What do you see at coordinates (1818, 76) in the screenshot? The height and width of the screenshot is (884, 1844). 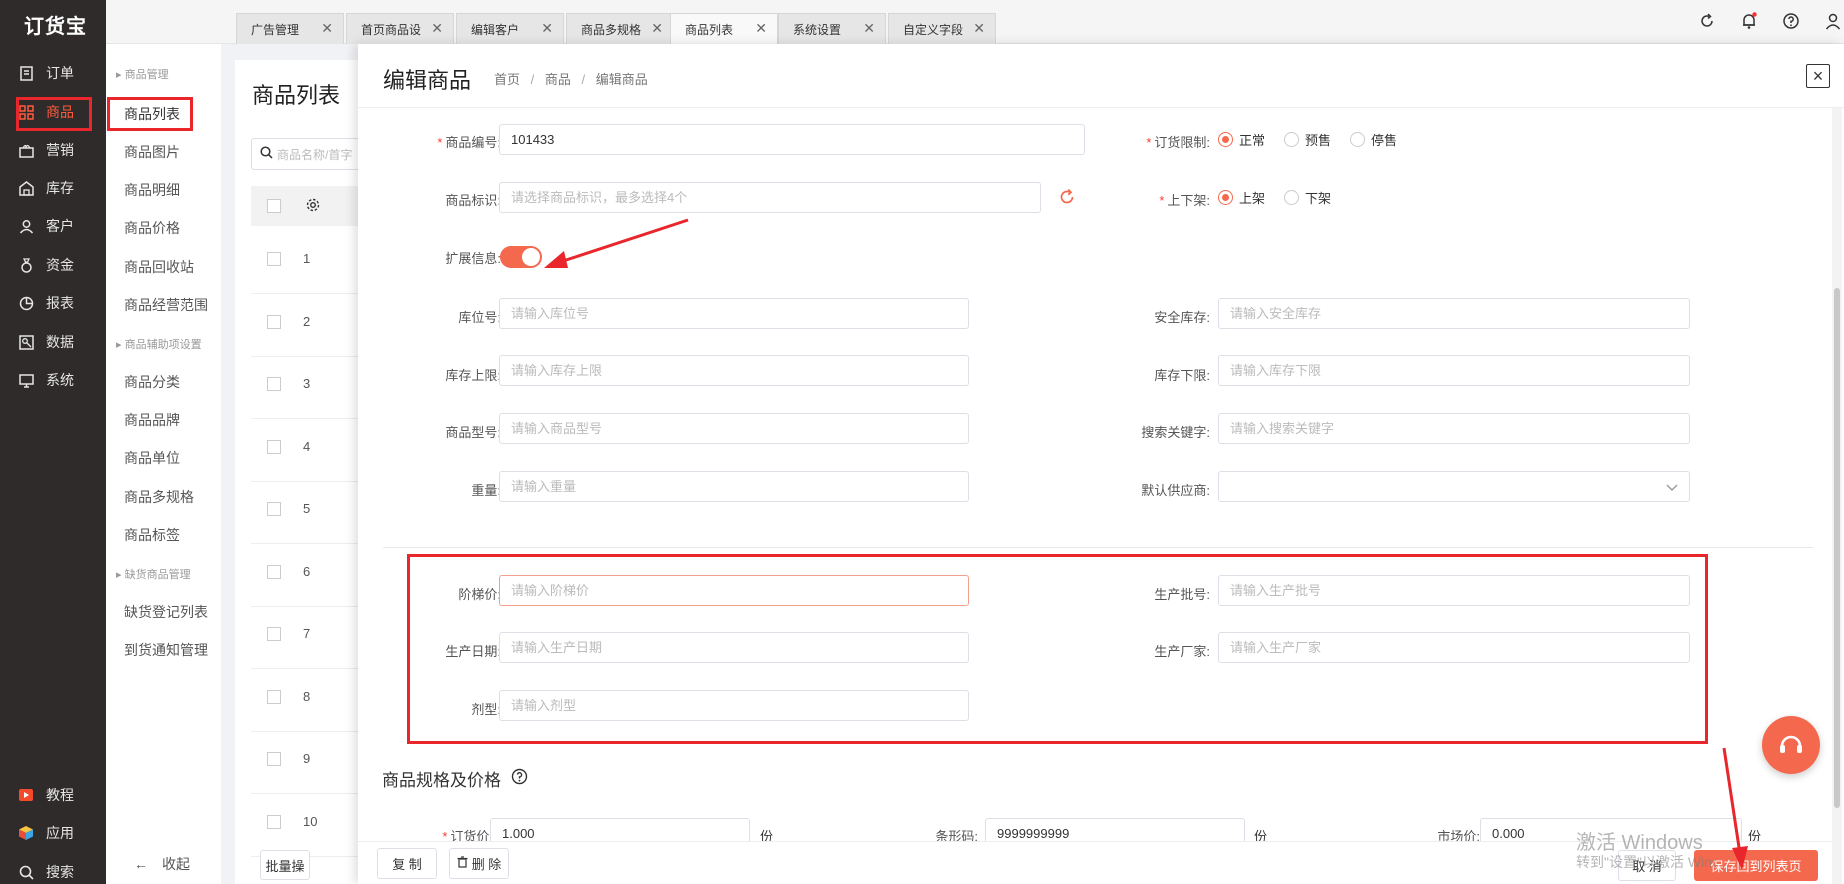 I see `drawer-close-button: ×` at bounding box center [1818, 76].